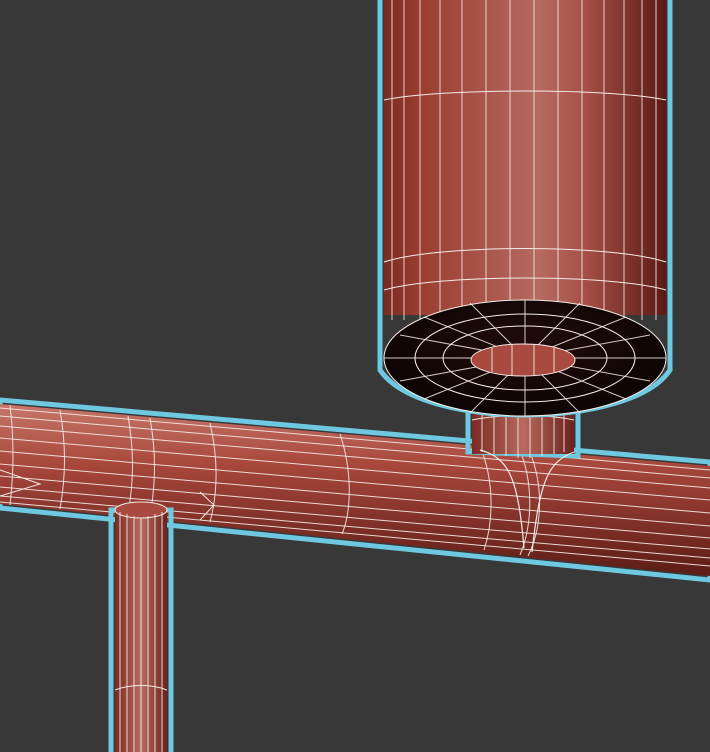  What do you see at coordinates (525, 358) in the screenshot?
I see `tank-bottom-cap` at bounding box center [525, 358].